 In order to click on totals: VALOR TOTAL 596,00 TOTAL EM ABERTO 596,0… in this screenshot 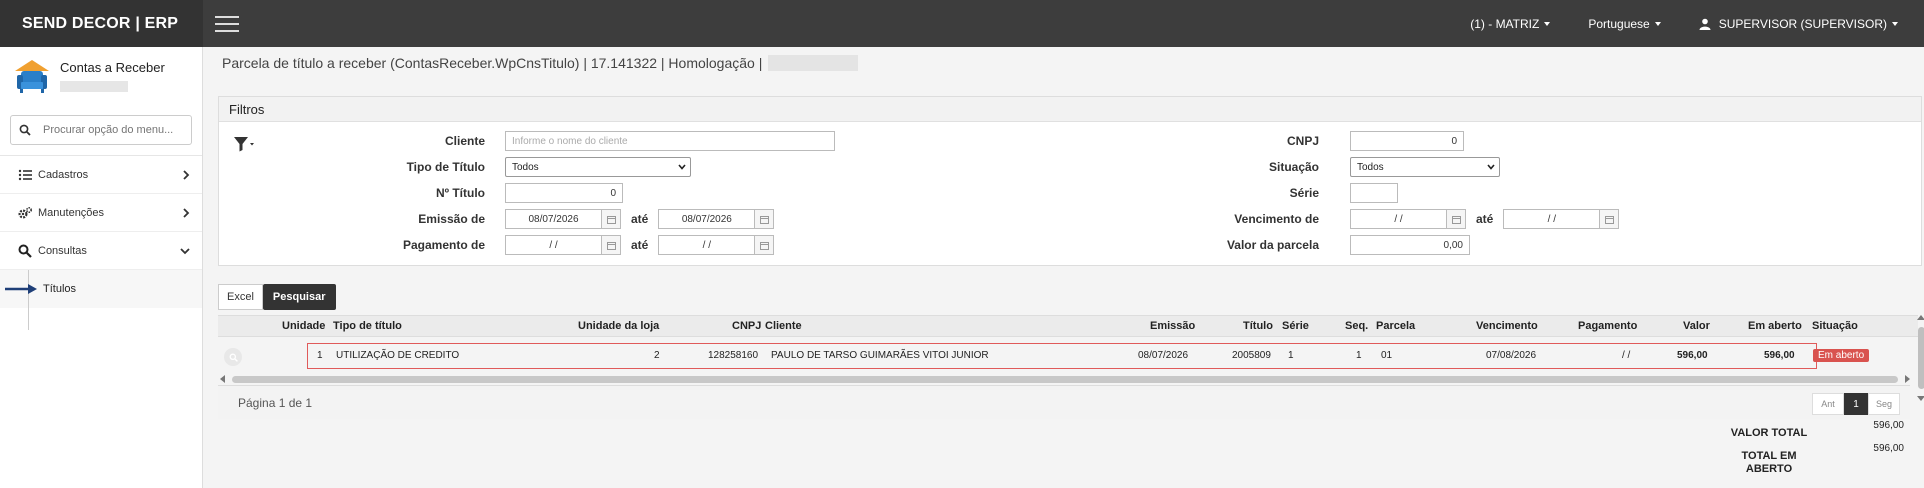, I will do `click(1814, 448)`.